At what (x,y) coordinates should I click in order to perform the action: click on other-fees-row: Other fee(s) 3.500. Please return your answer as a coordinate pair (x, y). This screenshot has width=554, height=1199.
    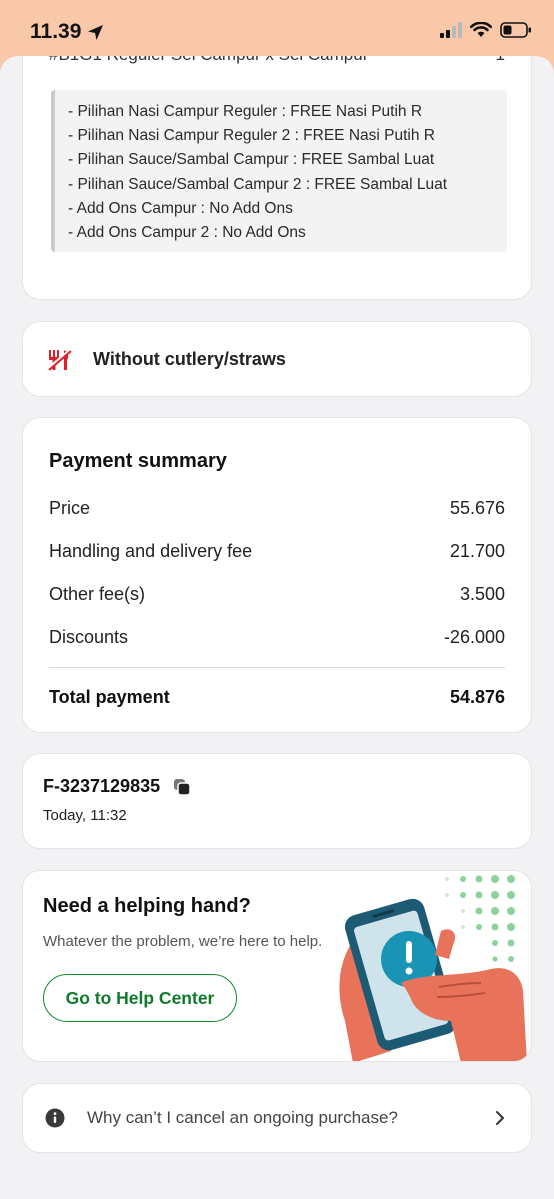
    Looking at the image, I should click on (277, 594).